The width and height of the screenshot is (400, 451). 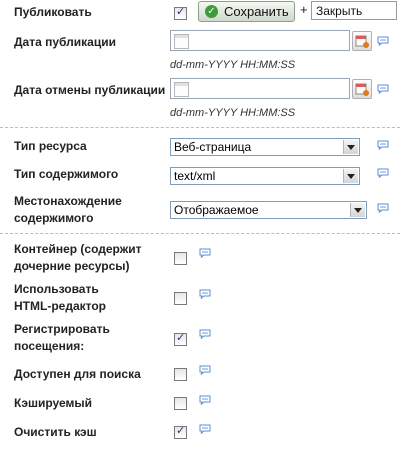 I want to click on unpub-date-input, so click(x=260, y=88).